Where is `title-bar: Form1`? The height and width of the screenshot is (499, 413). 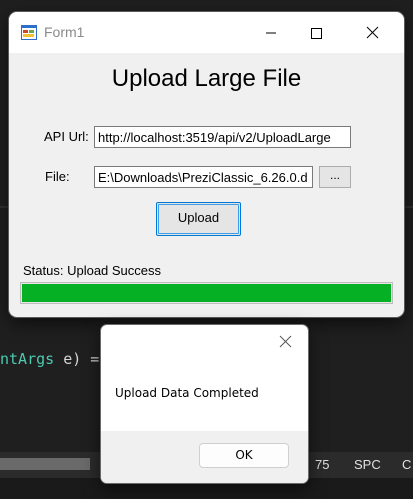
title-bar: Form1 is located at coordinates (206, 32).